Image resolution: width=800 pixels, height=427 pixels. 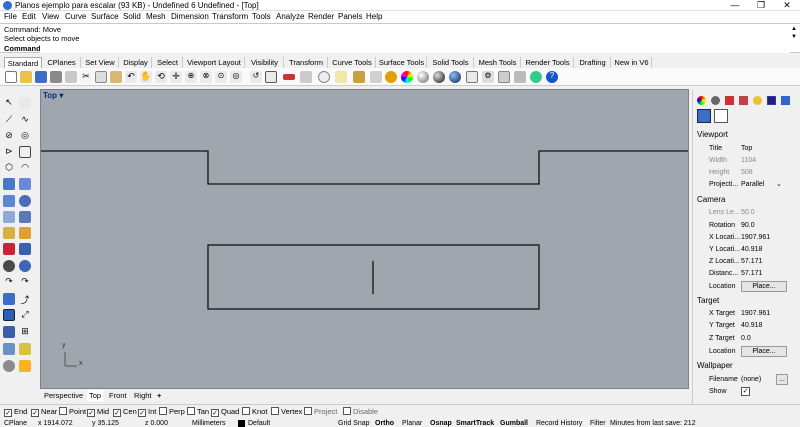 What do you see at coordinates (25, 299) in the screenshot?
I see `explode-icon: ⤴` at bounding box center [25, 299].